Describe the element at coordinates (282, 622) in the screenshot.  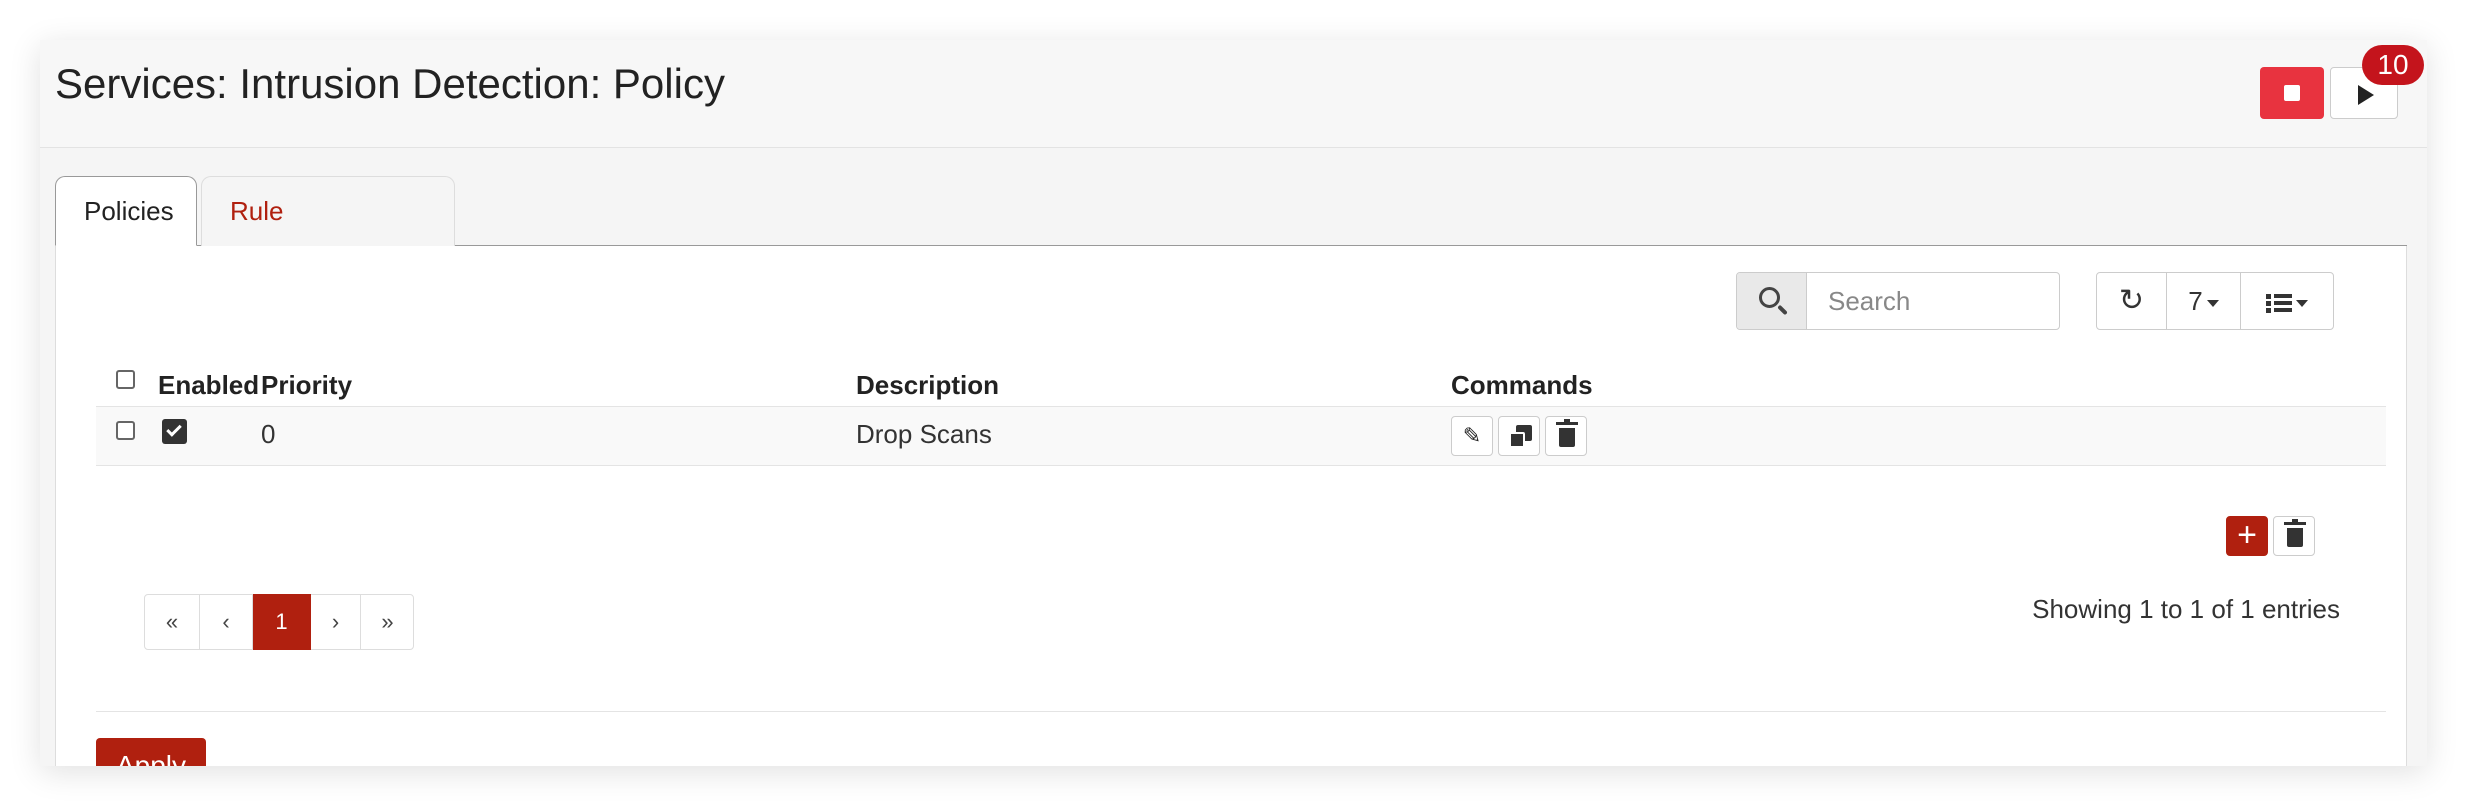
I see `page-1-button: 1` at that location.